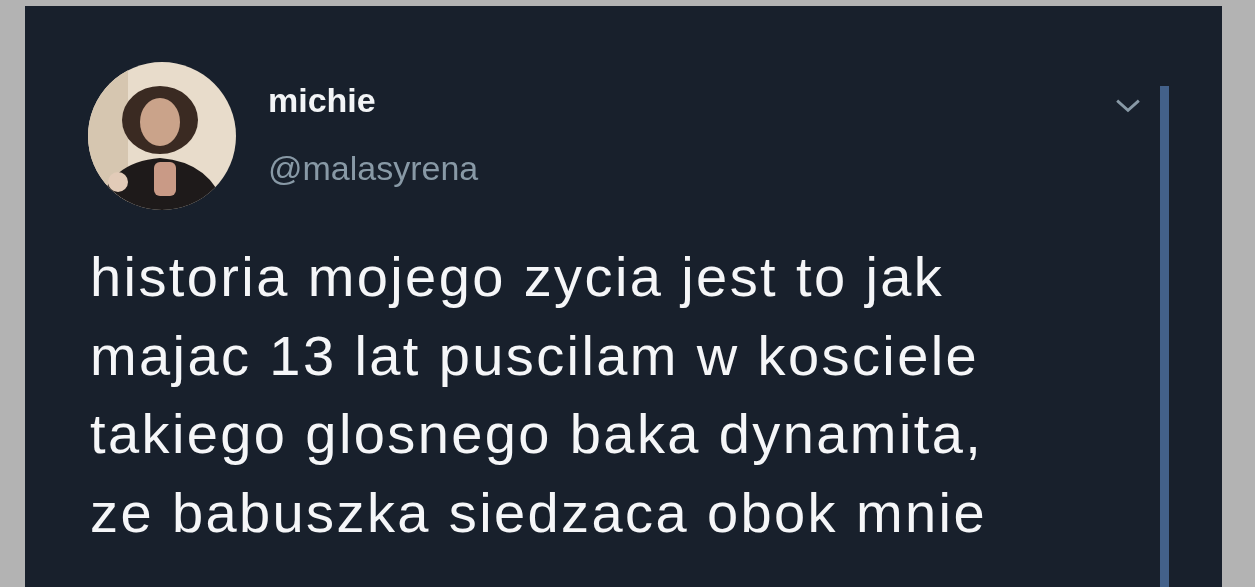 The height and width of the screenshot is (587, 1255). What do you see at coordinates (373, 100) in the screenshot?
I see `display-name: michie` at bounding box center [373, 100].